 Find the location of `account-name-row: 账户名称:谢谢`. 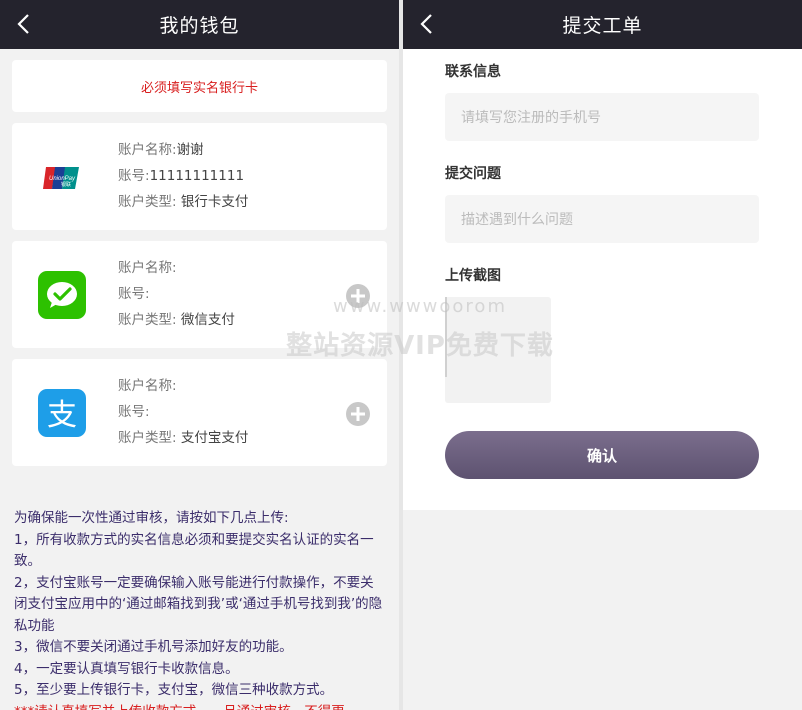

account-name-row: 账户名称:谢谢 is located at coordinates (161, 150).